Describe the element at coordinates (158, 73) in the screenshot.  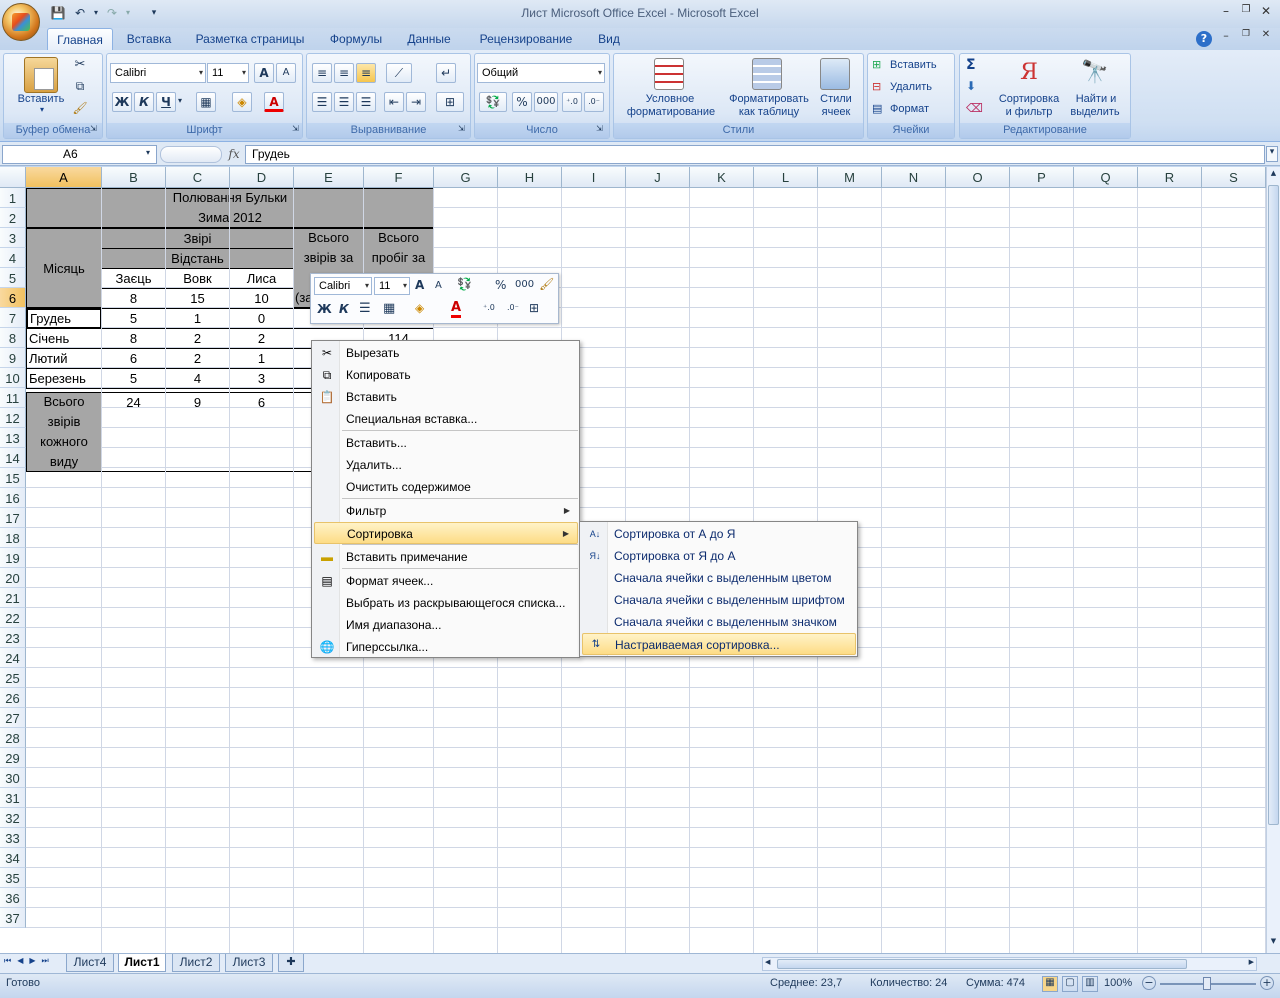
I see `font-family-select: Calibri ▾` at that location.